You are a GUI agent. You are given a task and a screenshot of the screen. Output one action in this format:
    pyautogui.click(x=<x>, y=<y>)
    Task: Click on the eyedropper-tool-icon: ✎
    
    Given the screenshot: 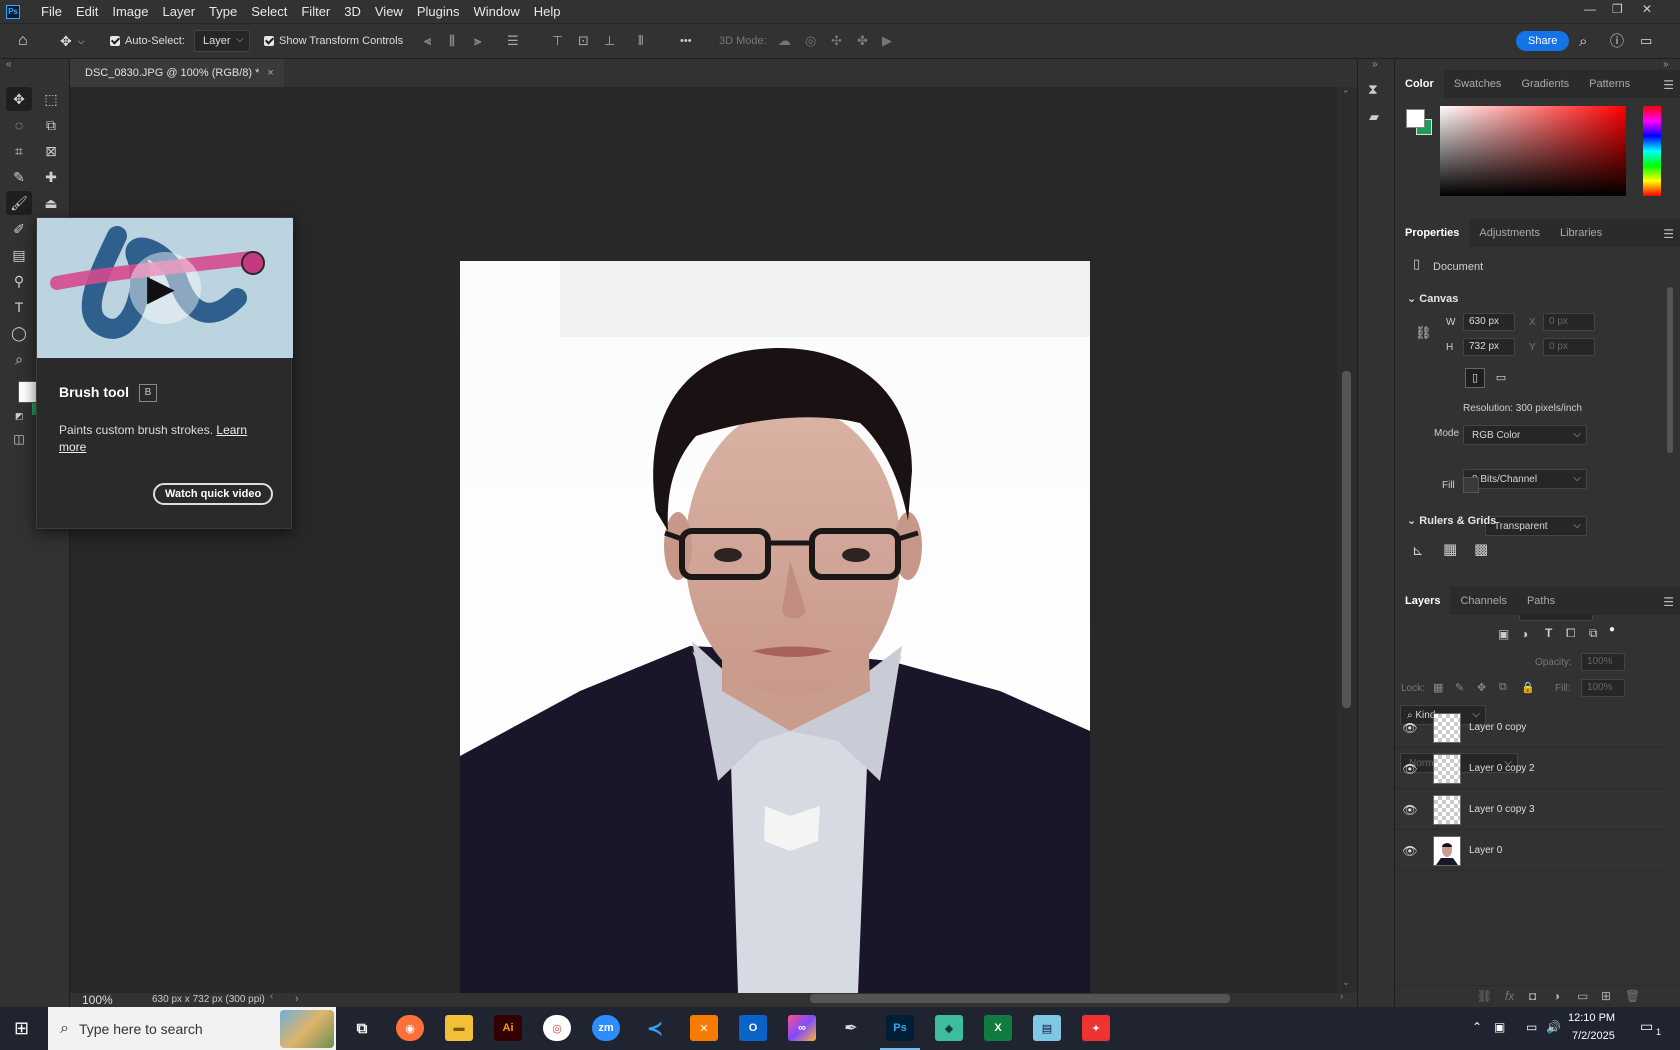 What is the action you would take?
    pyautogui.click(x=19, y=177)
    